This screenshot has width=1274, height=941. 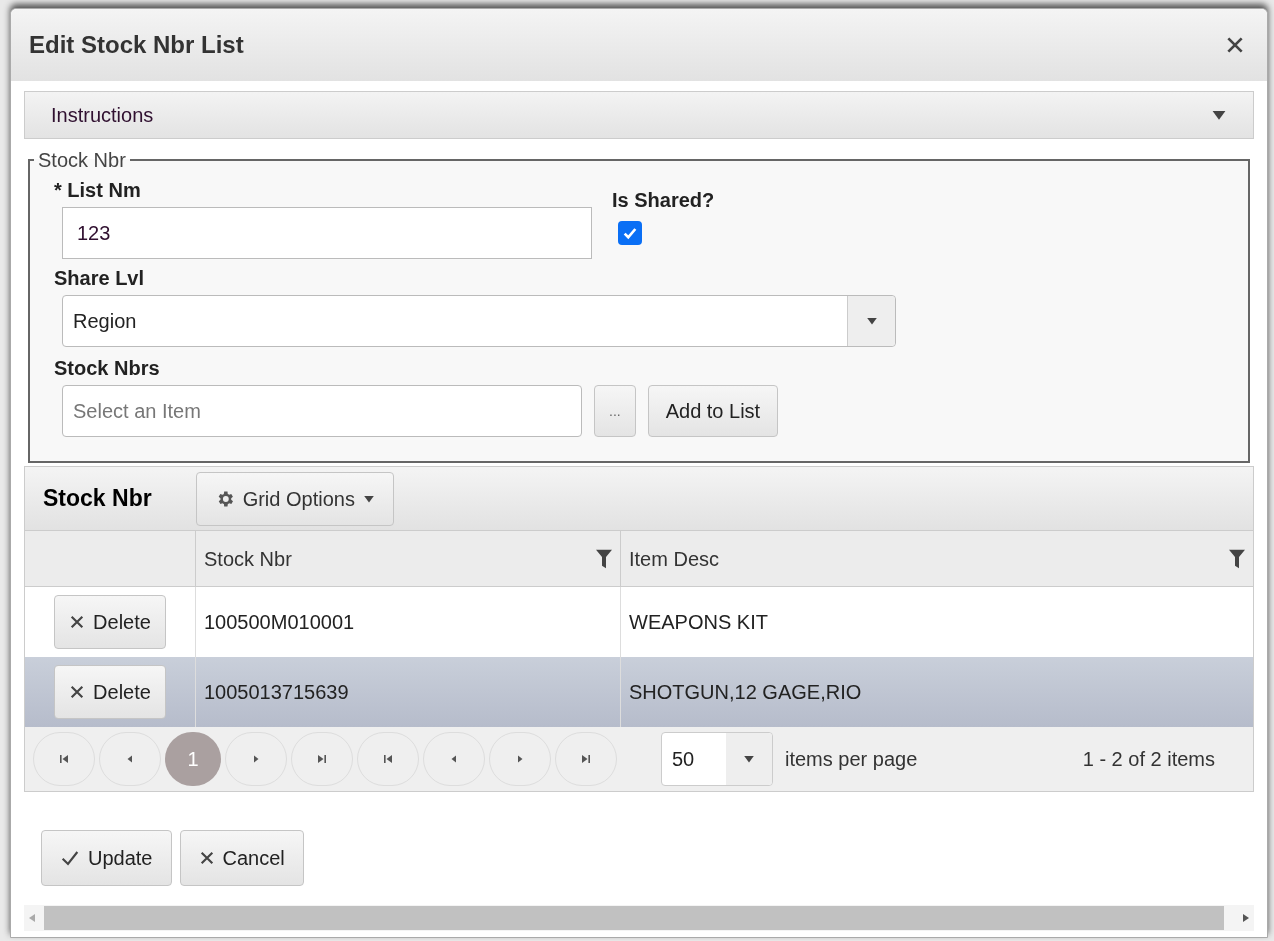 What do you see at coordinates (663, 200) in the screenshot?
I see `field-label: Is Shared?` at bounding box center [663, 200].